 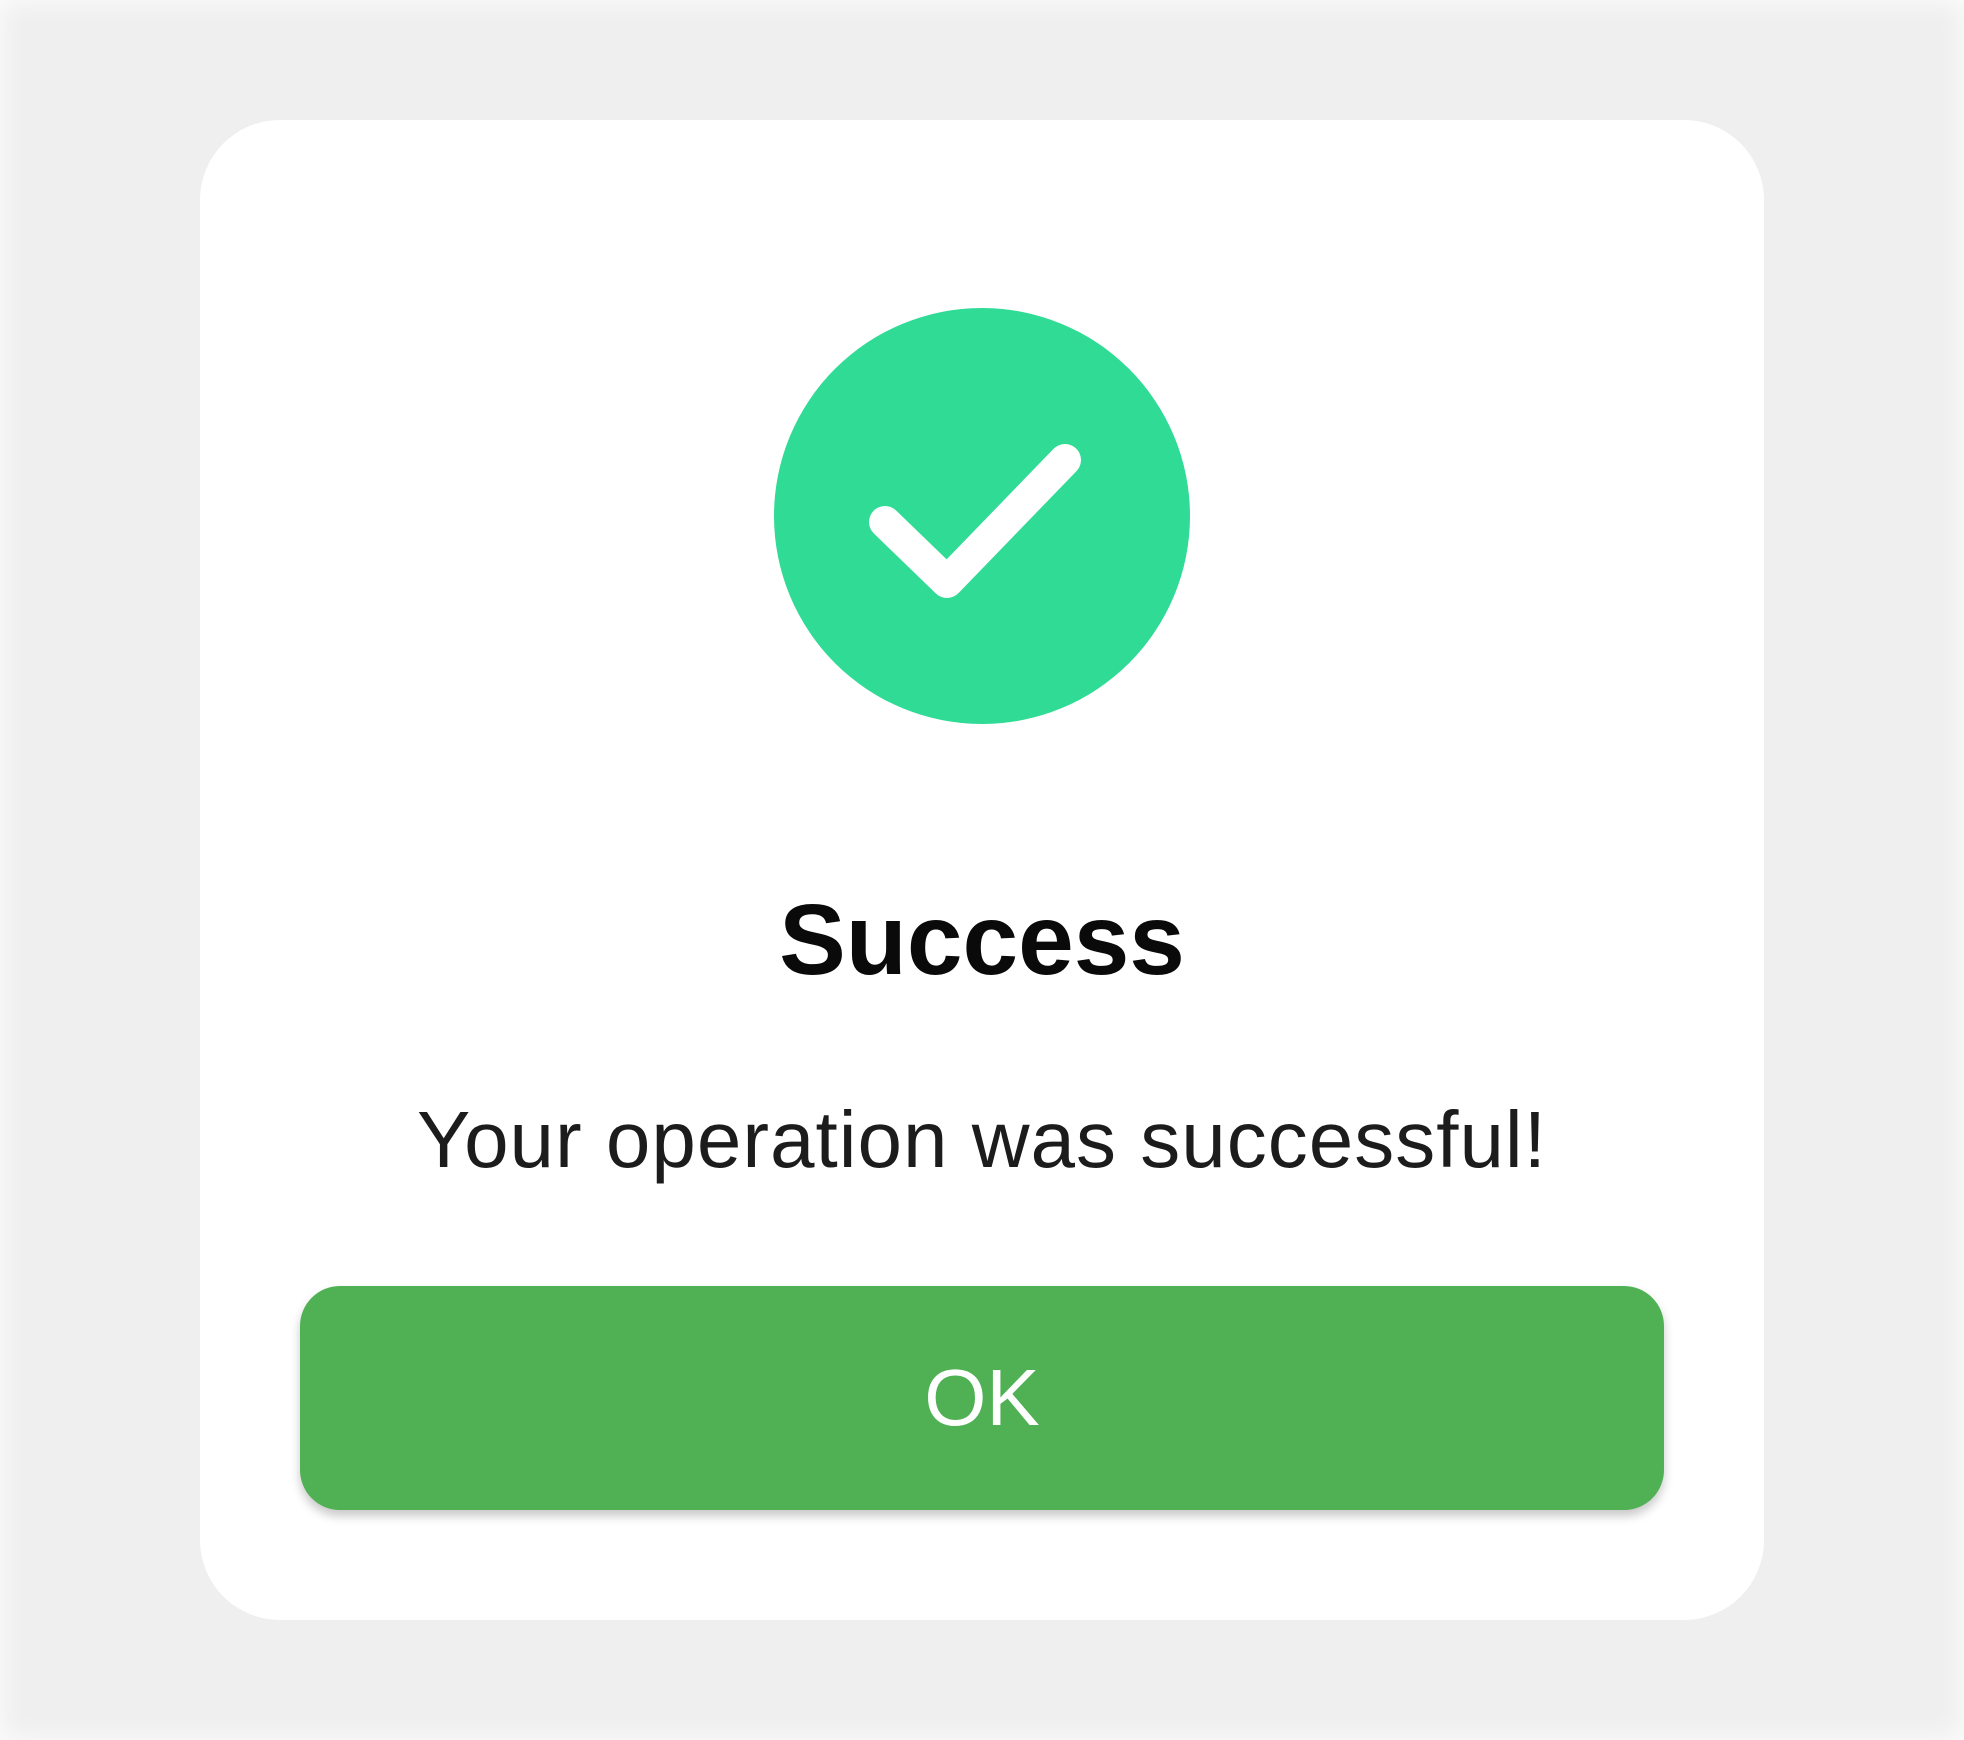 I want to click on dialog-message: Your operation was successful!, so click(x=982, y=1139).